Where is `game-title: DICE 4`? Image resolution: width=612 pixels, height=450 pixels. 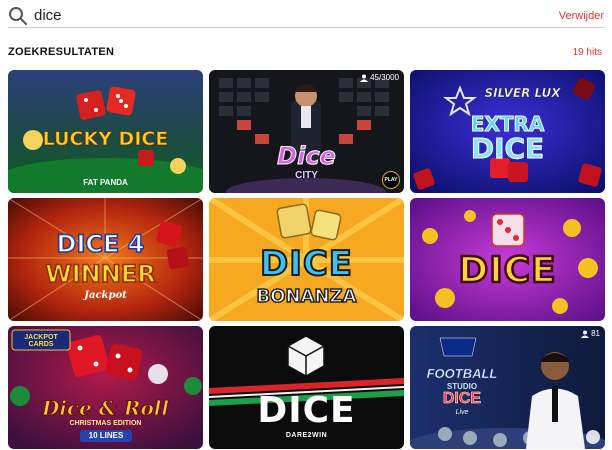 game-title: DICE 4 is located at coordinates (100, 244).